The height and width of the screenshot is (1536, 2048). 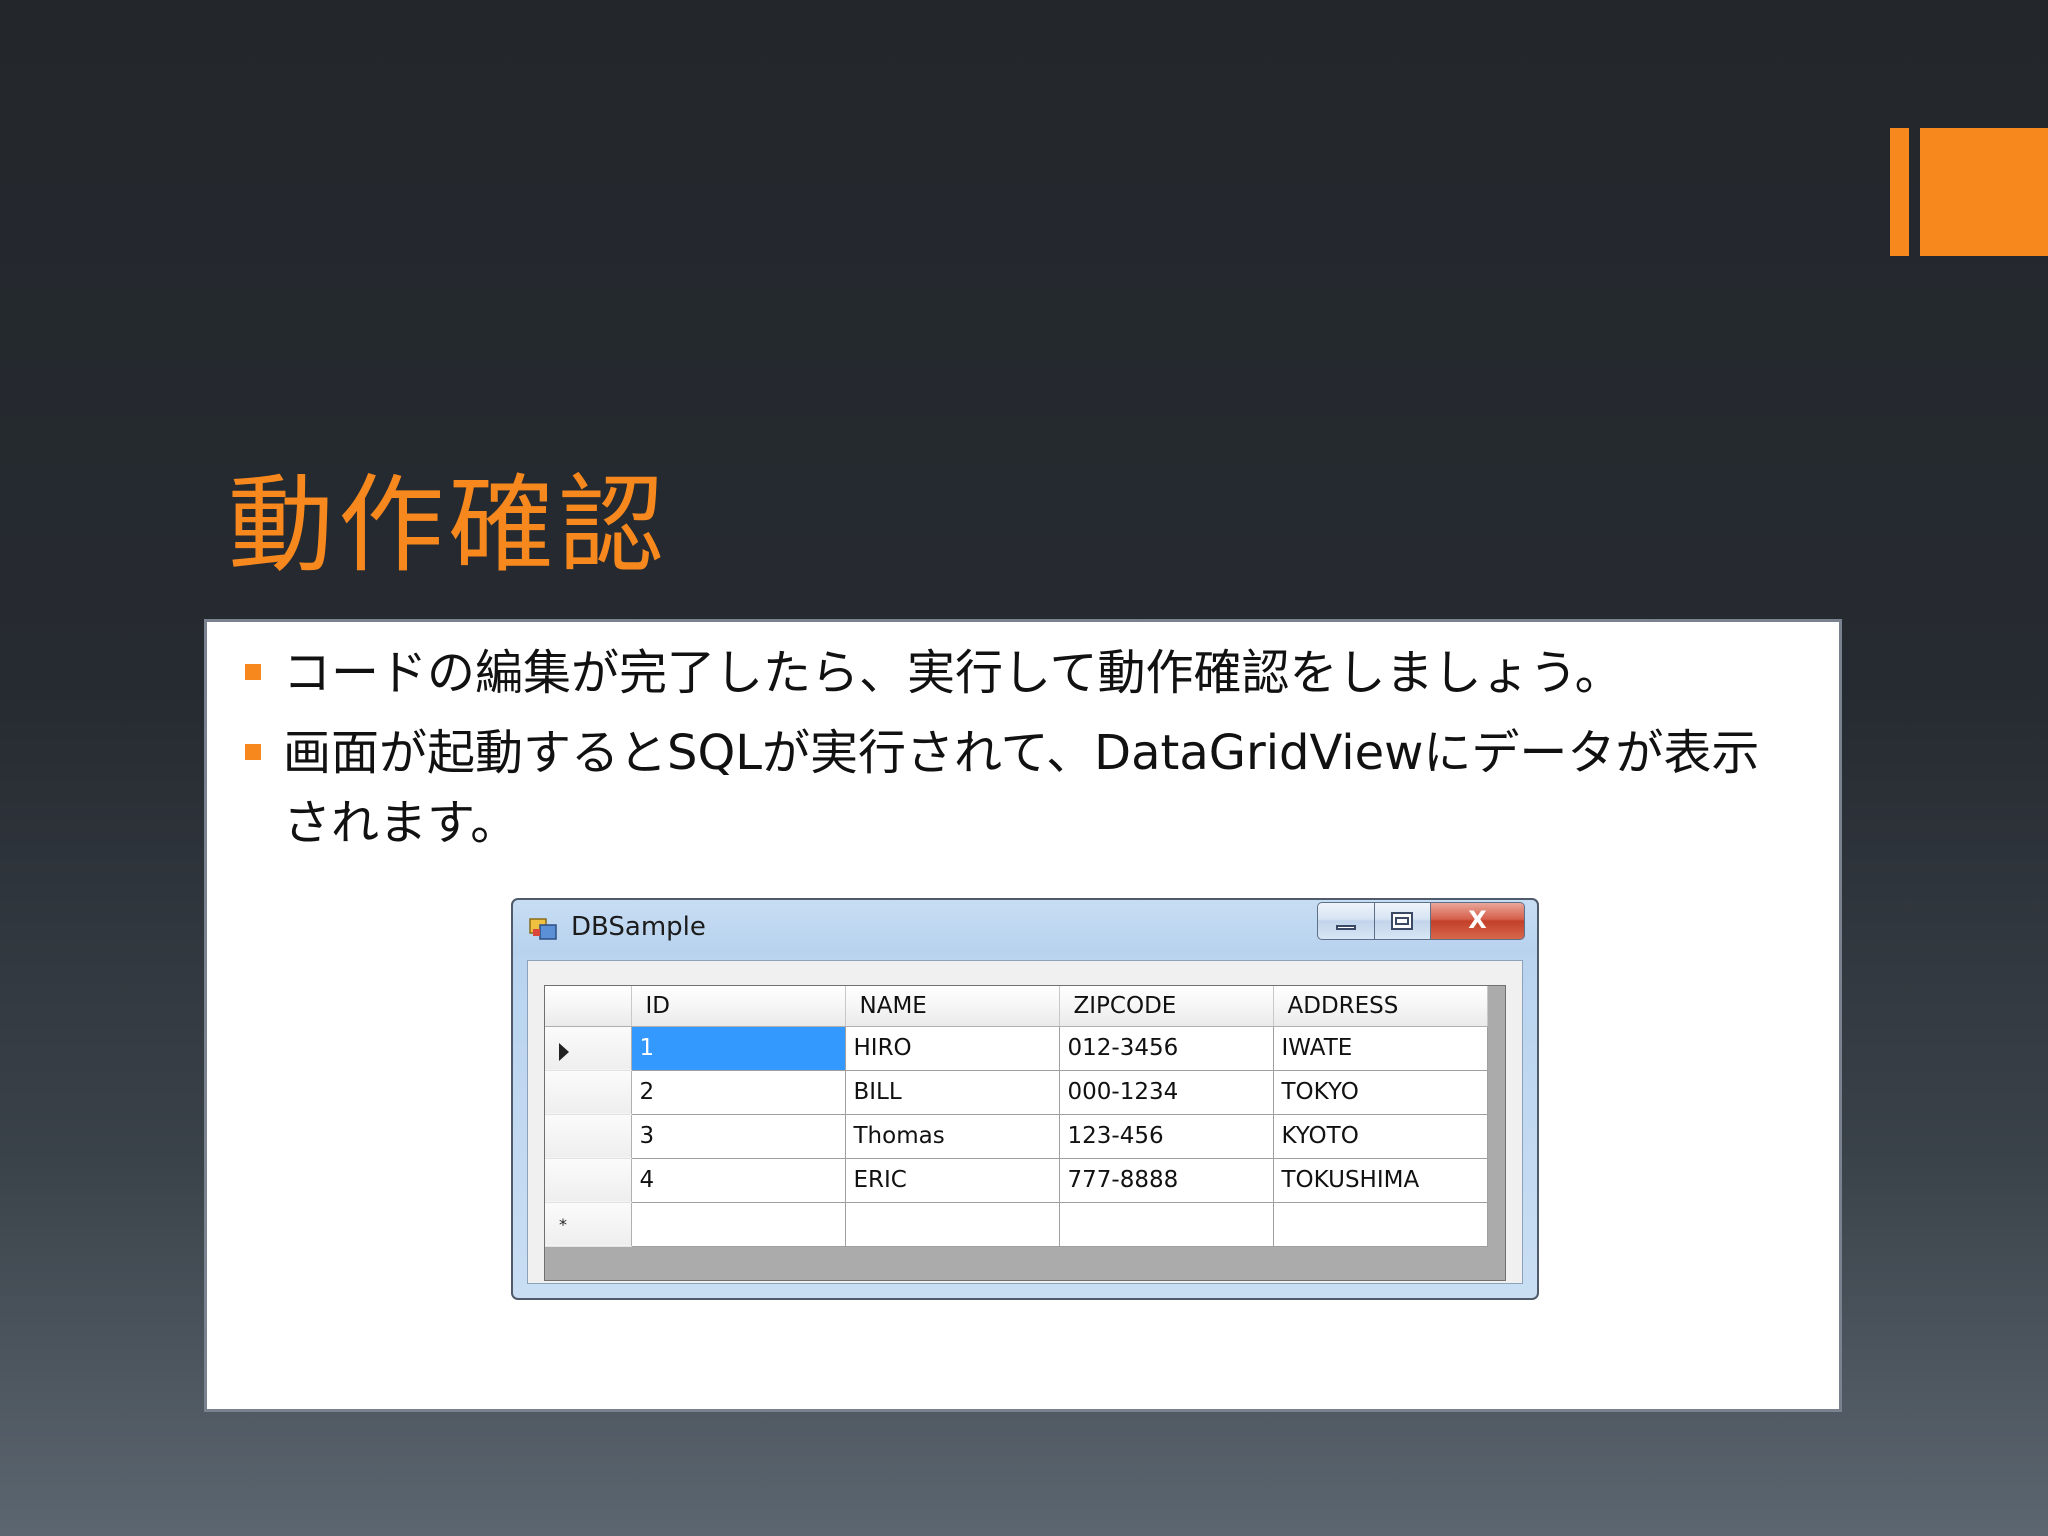 I want to click on table-row: 4 ERIC 777-8888 TOKUSHIMA, so click(x=1016, y=1180).